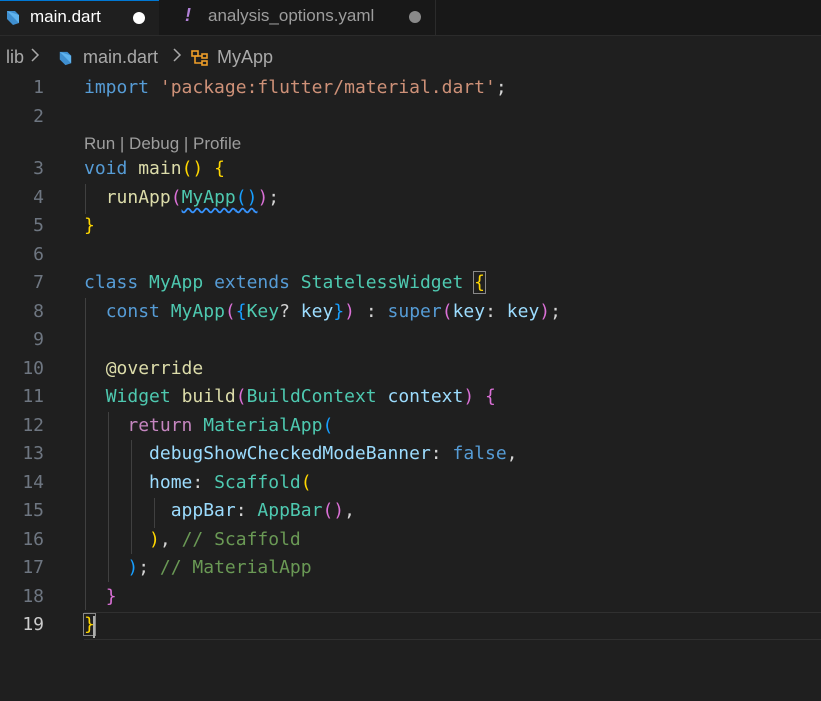 This screenshot has height=701, width=821. Describe the element at coordinates (469, 311) in the screenshot. I see `token: key` at that location.